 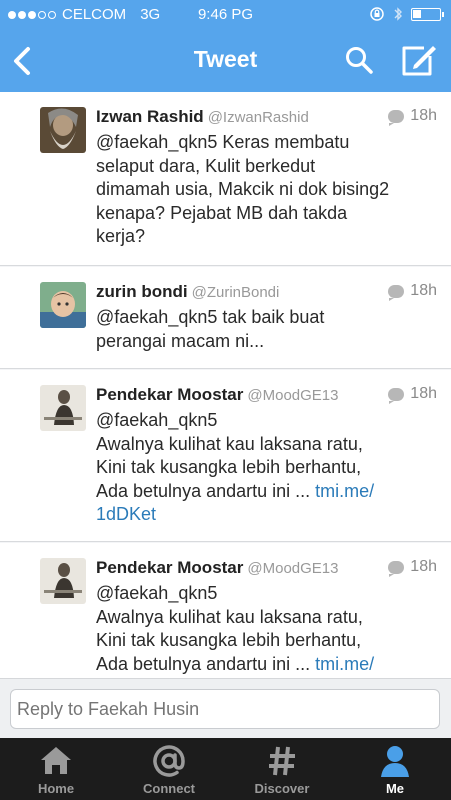 What do you see at coordinates (263, 515) in the screenshot?
I see `tweet-link-continued: 1dDKet` at bounding box center [263, 515].